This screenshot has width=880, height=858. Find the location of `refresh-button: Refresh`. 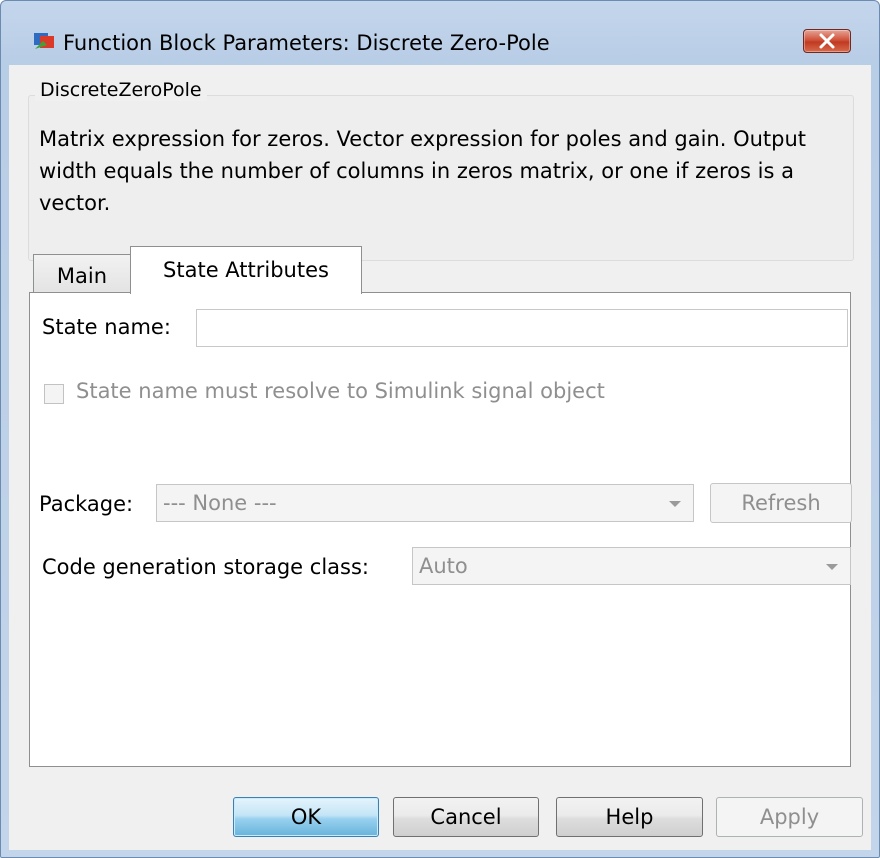

refresh-button: Refresh is located at coordinates (781, 503).